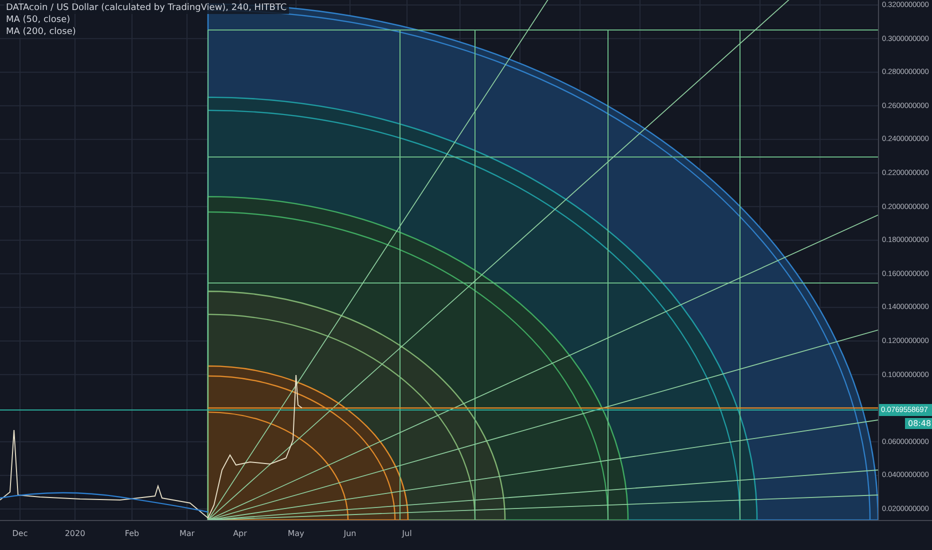 This screenshot has height=550, width=932. Describe the element at coordinates (187, 533) in the screenshot. I see `time-tick-label: Mar` at that location.